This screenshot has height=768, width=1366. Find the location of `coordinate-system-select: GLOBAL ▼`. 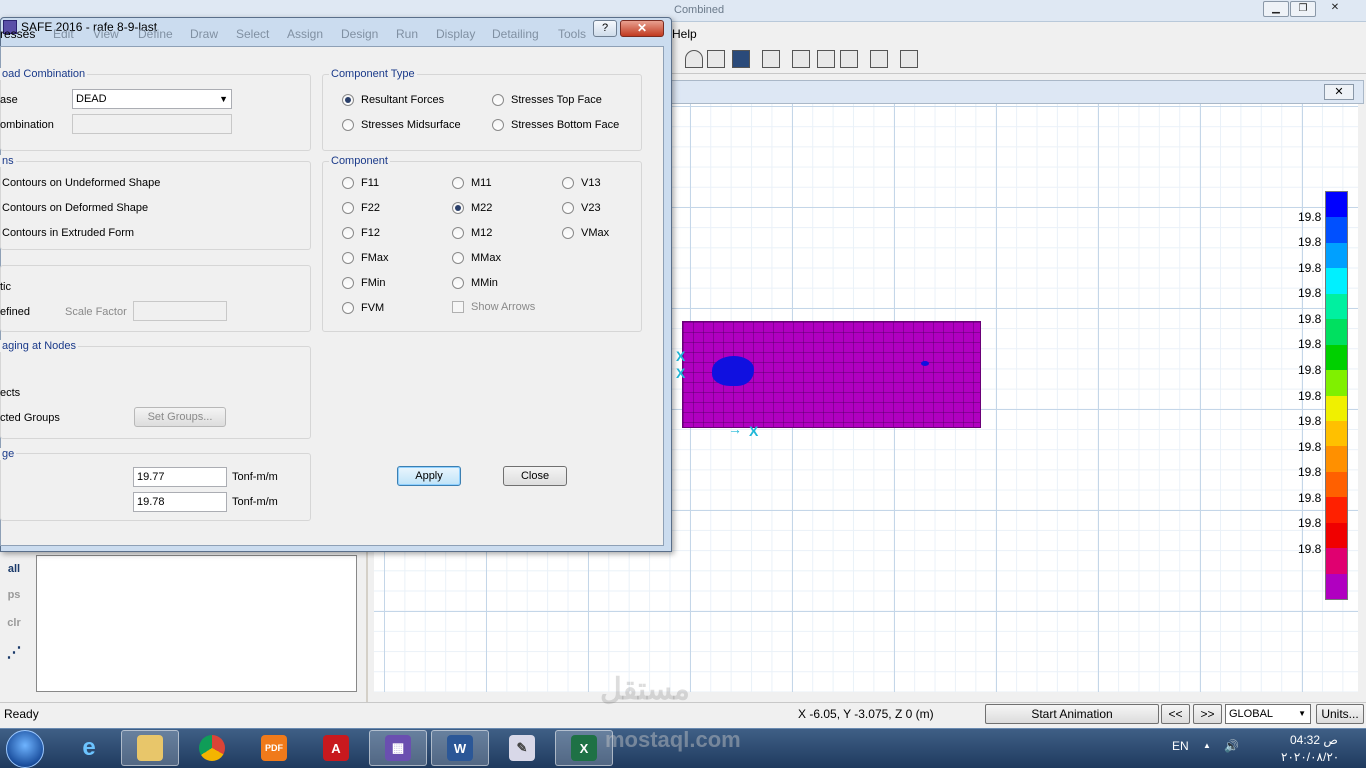

coordinate-system-select: GLOBAL ▼ is located at coordinates (1268, 714).